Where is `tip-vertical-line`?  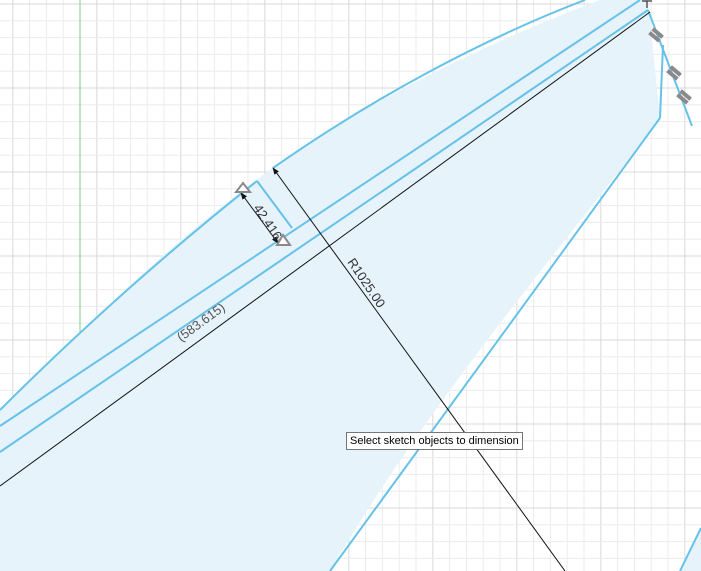 tip-vertical-line is located at coordinates (661, 81).